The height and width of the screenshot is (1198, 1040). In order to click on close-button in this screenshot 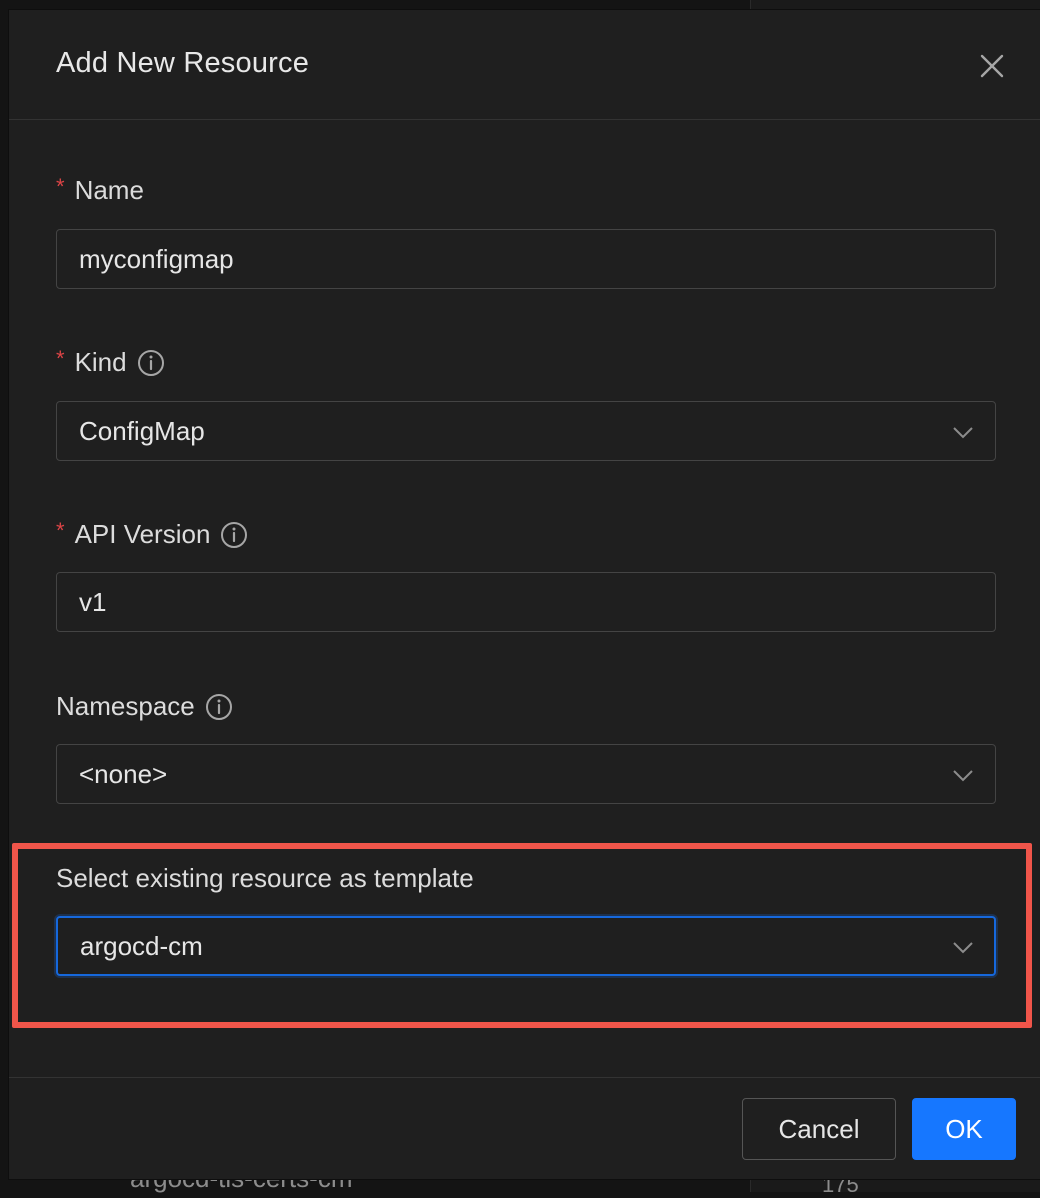, I will do `click(992, 66)`.